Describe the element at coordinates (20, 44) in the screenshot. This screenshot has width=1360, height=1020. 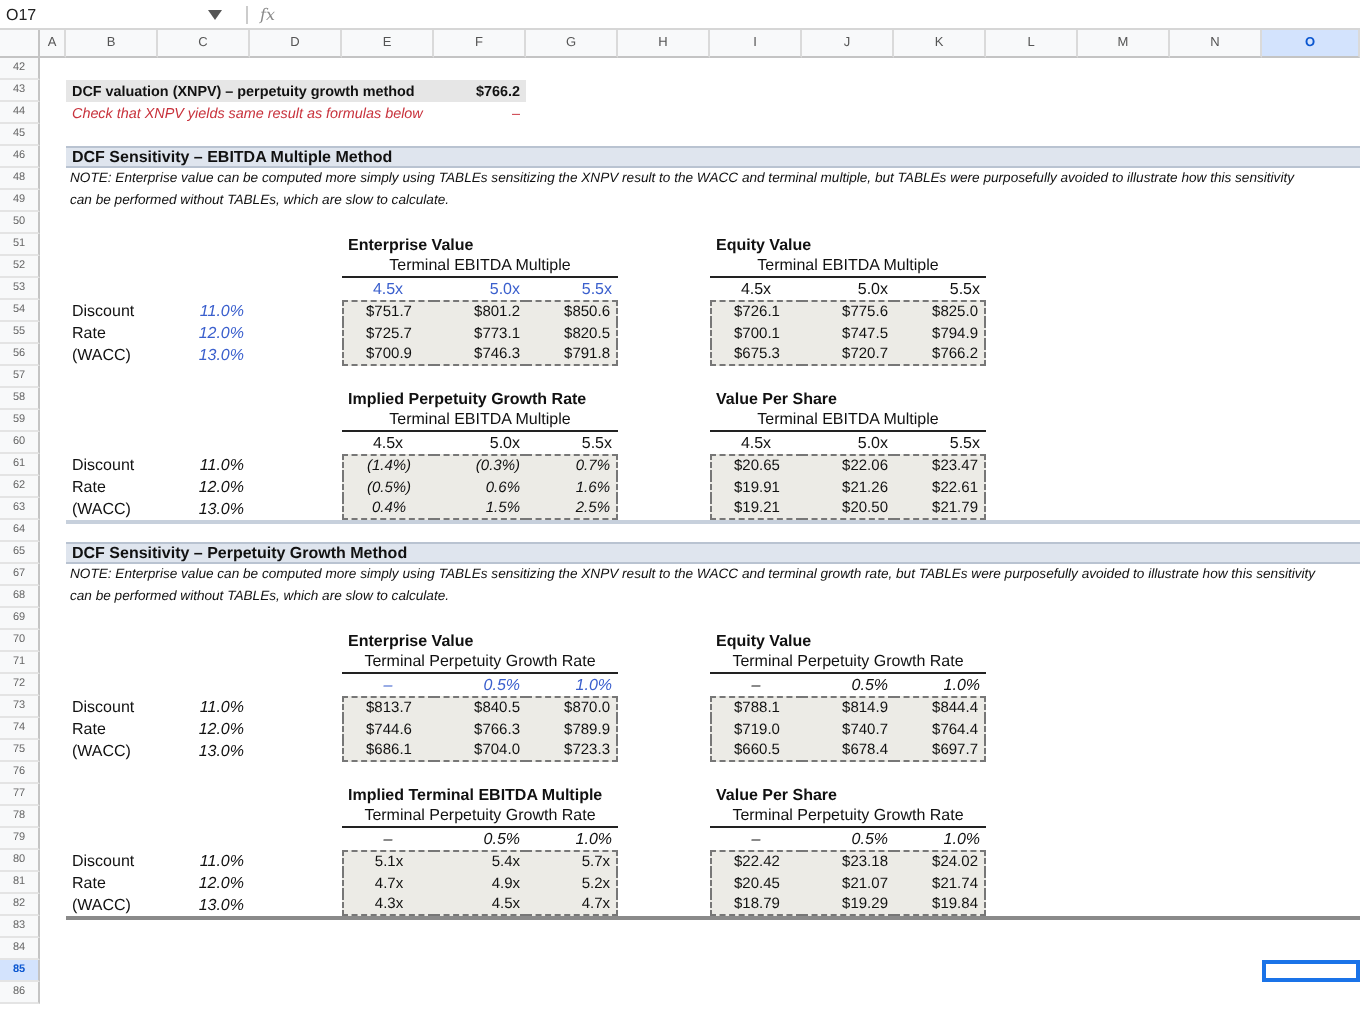
I see `corner-cell` at that location.